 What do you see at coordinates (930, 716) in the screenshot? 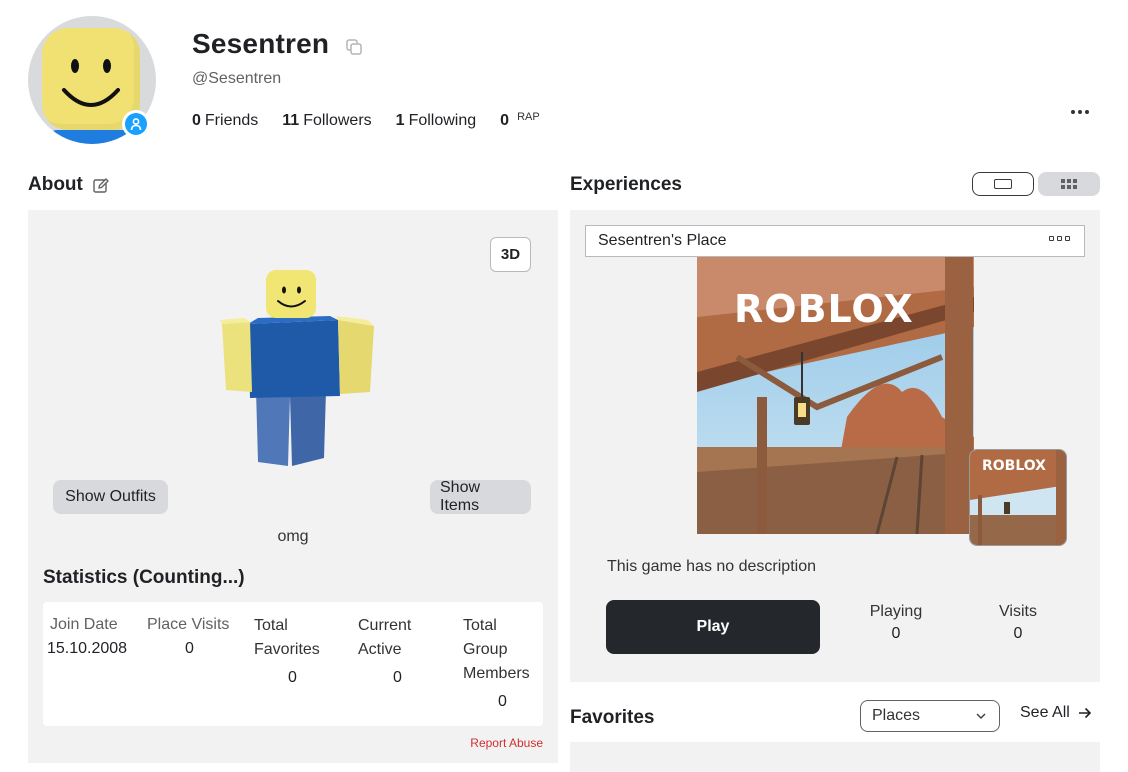
I see `favorites-category-select: Places` at bounding box center [930, 716].